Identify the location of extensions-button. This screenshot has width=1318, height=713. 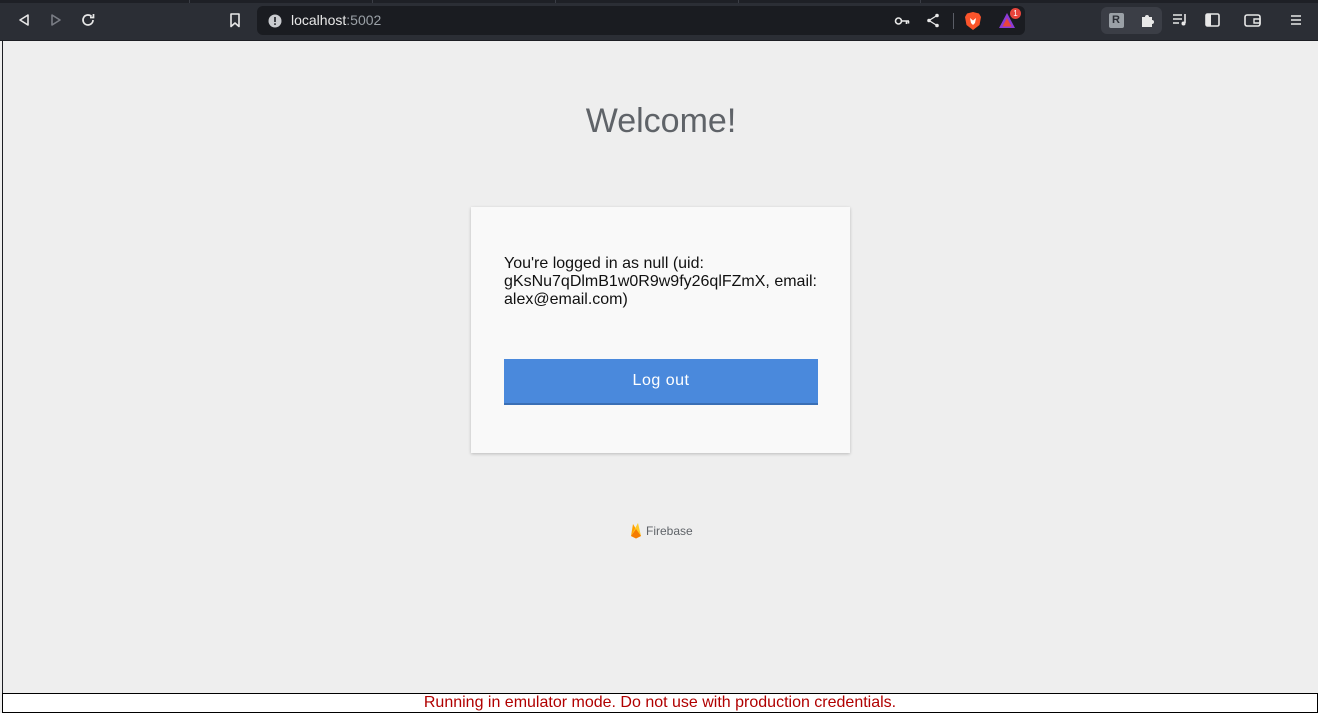
(1148, 20).